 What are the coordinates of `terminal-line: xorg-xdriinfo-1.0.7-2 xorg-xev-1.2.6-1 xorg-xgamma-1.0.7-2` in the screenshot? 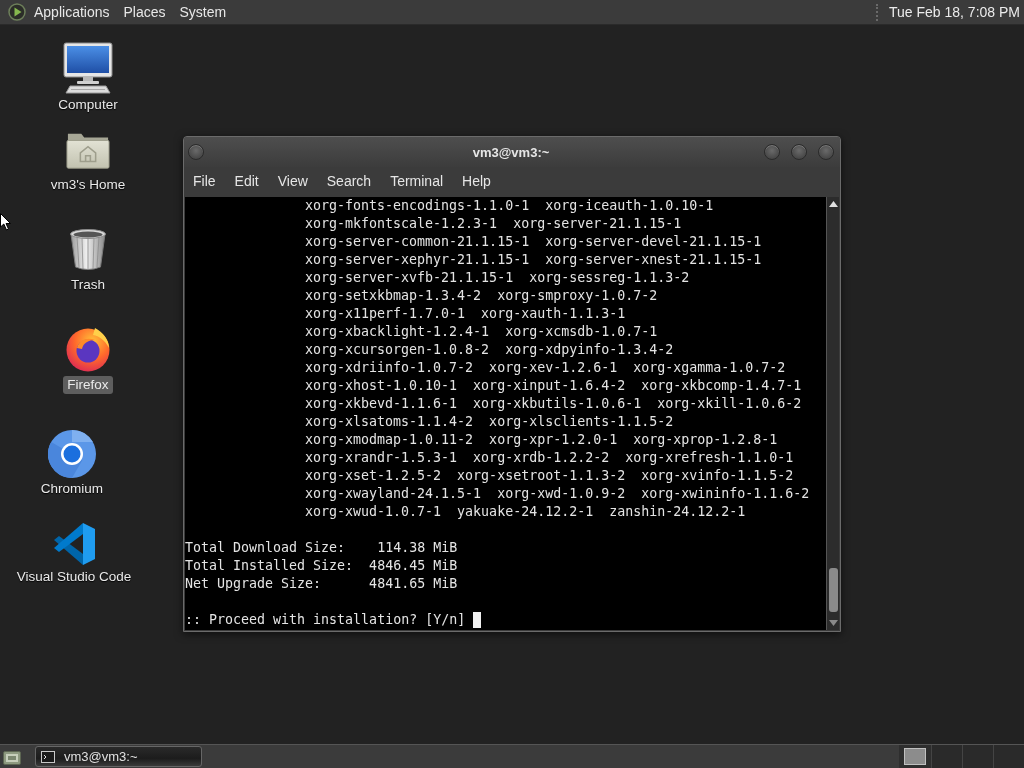 It's located at (545, 368).